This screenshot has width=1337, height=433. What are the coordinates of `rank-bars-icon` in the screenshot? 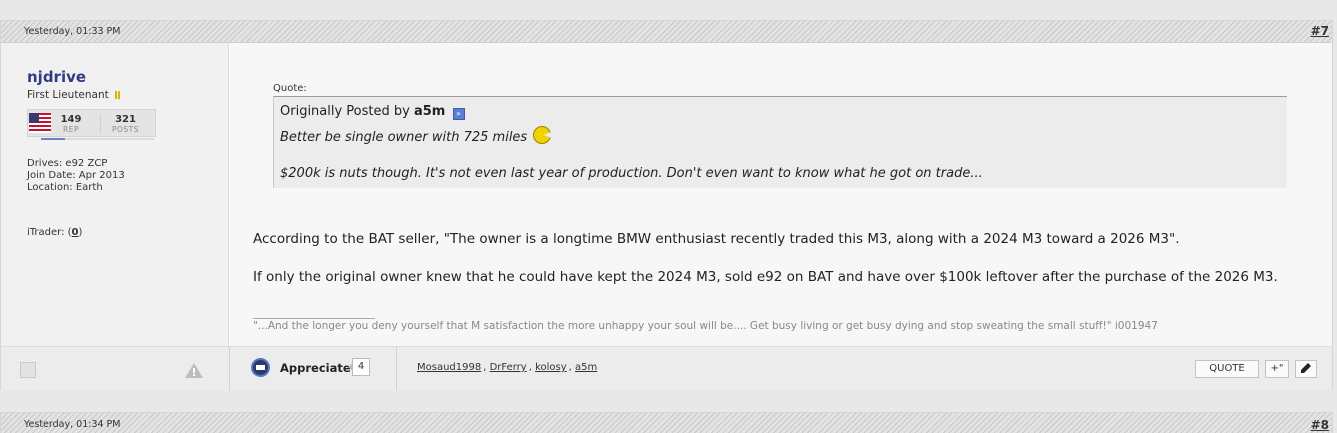 It's located at (118, 96).